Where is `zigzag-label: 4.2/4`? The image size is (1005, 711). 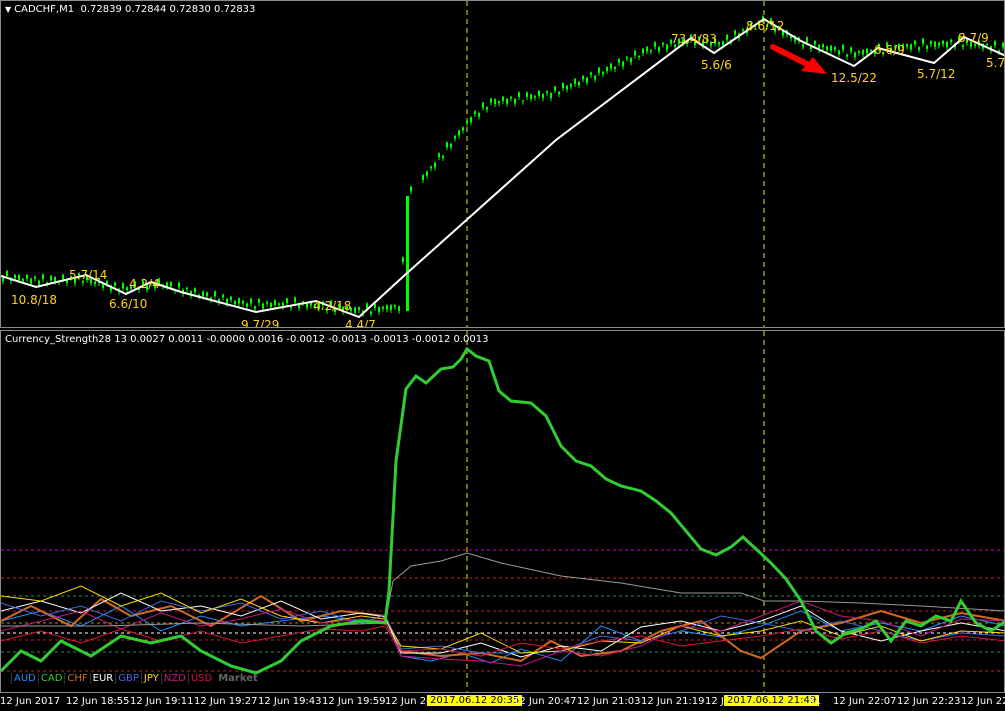
zigzag-label: 4.2/4 is located at coordinates (144, 284).